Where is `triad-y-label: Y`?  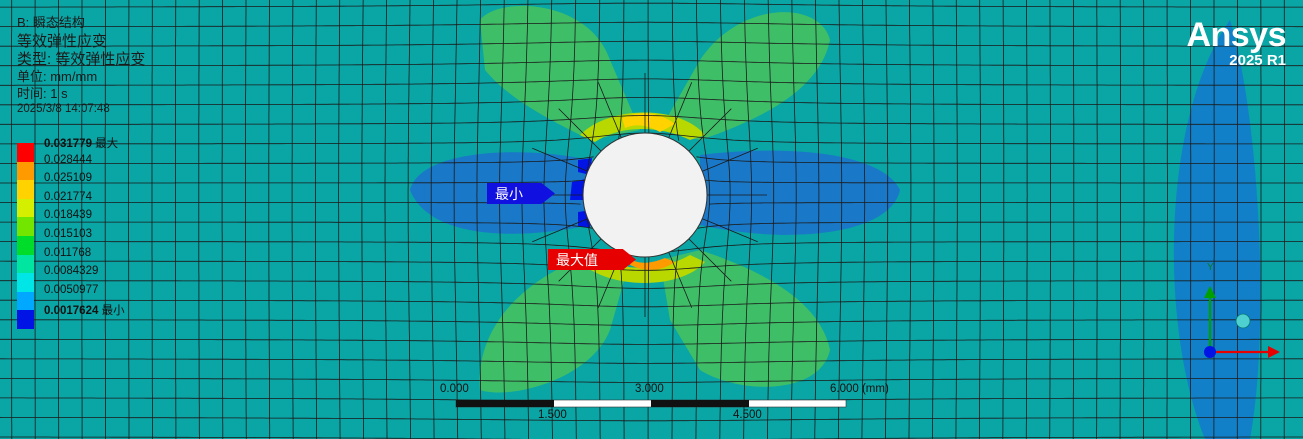
triad-y-label: Y is located at coordinates (1210, 267).